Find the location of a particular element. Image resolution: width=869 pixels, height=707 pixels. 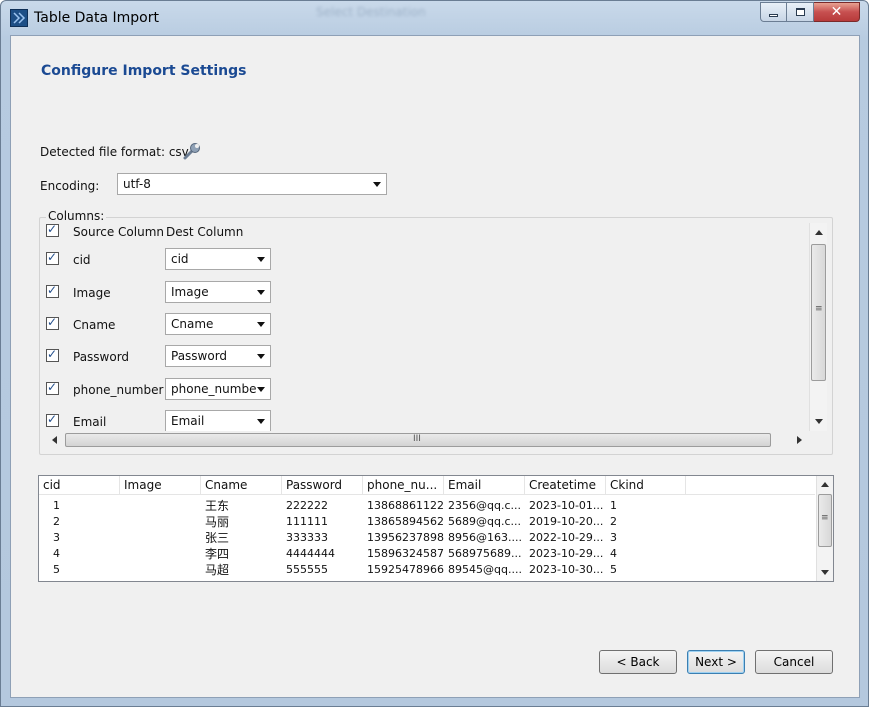

encoding-label: Encoding: is located at coordinates (70, 186).